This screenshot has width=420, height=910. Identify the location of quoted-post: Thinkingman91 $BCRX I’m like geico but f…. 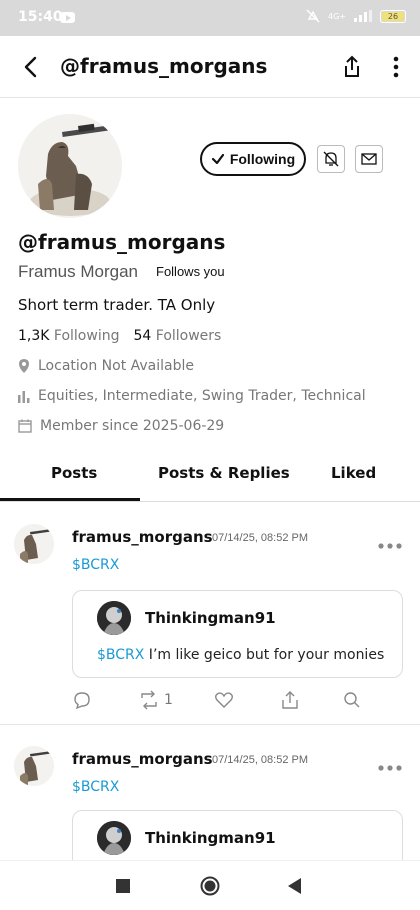
(237, 634).